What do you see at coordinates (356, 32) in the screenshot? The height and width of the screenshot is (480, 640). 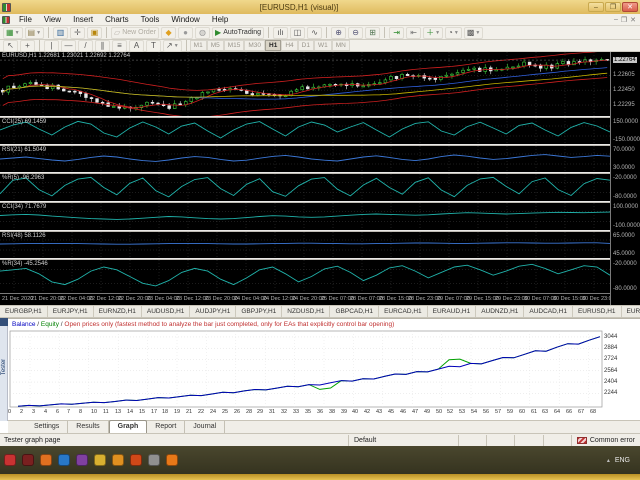 I see `zoom-out-button: ⊖` at bounding box center [356, 32].